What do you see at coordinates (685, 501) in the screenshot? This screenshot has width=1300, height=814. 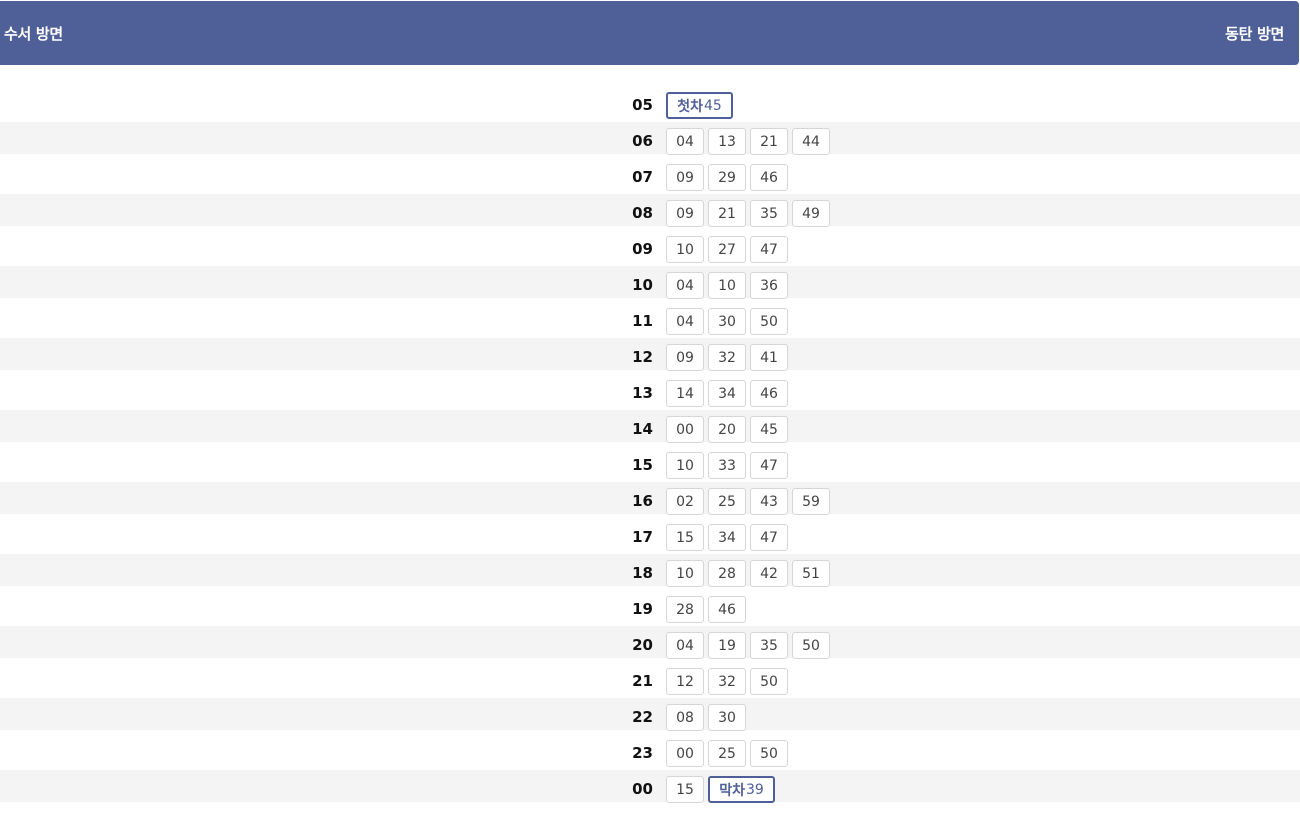 I see `departure-minute-button: 02` at bounding box center [685, 501].